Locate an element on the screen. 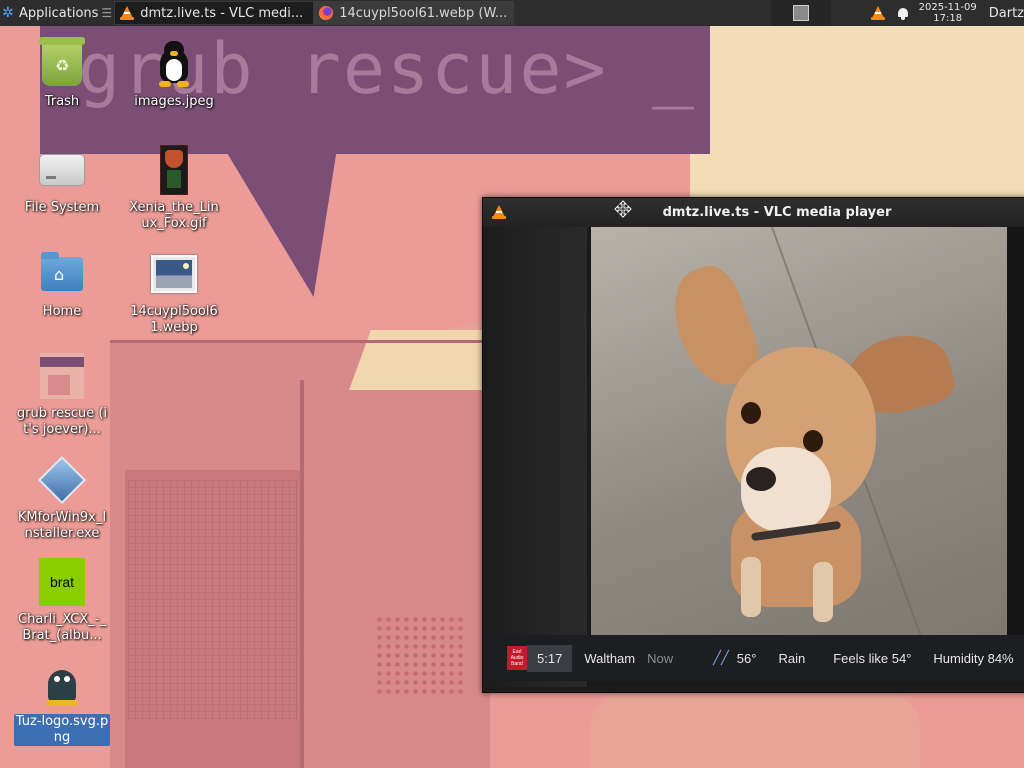  ticker-now: Now is located at coordinates (660, 658).